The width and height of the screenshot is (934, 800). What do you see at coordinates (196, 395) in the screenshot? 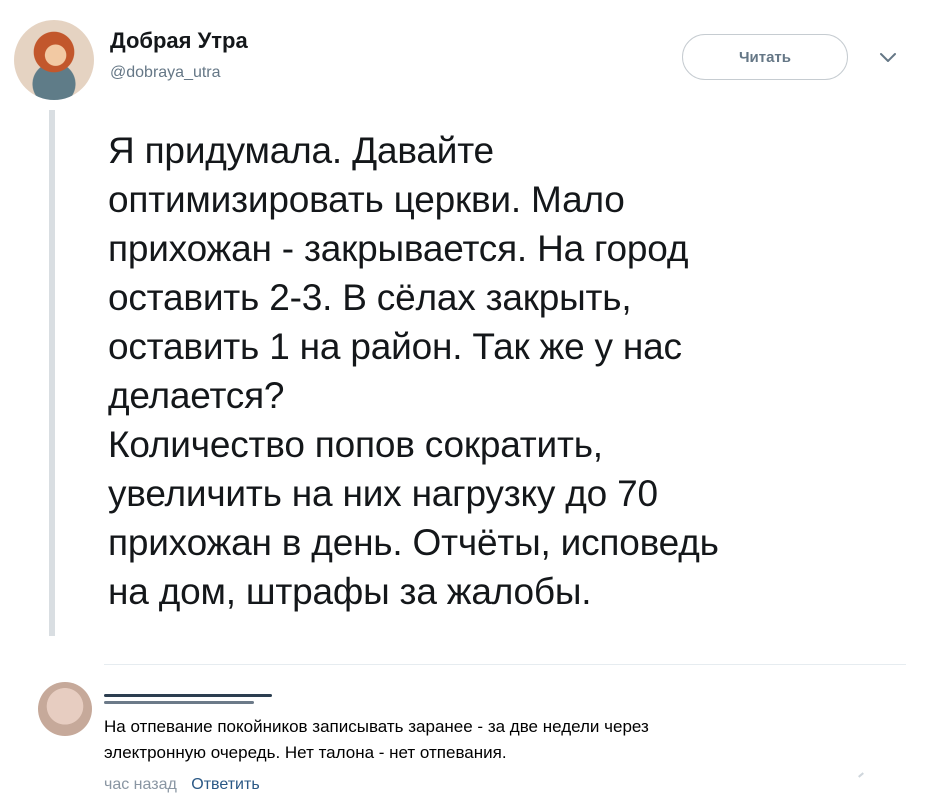
I see `tweet-line: делается?` at bounding box center [196, 395].